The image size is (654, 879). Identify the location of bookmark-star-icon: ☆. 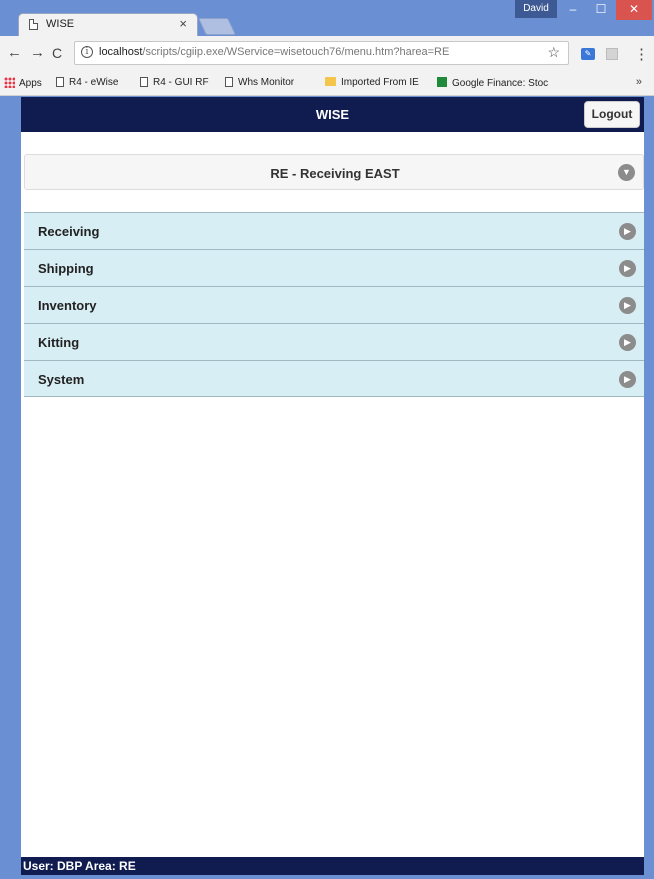
(553, 52).